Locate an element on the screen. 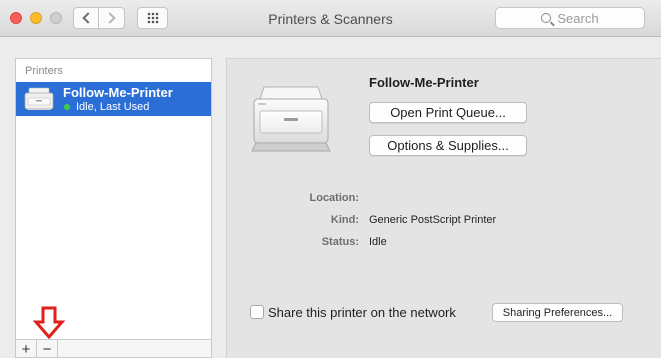 Image resolution: width=661 pixels, height=358 pixels. kind-label: Kind: is located at coordinates (344, 220).